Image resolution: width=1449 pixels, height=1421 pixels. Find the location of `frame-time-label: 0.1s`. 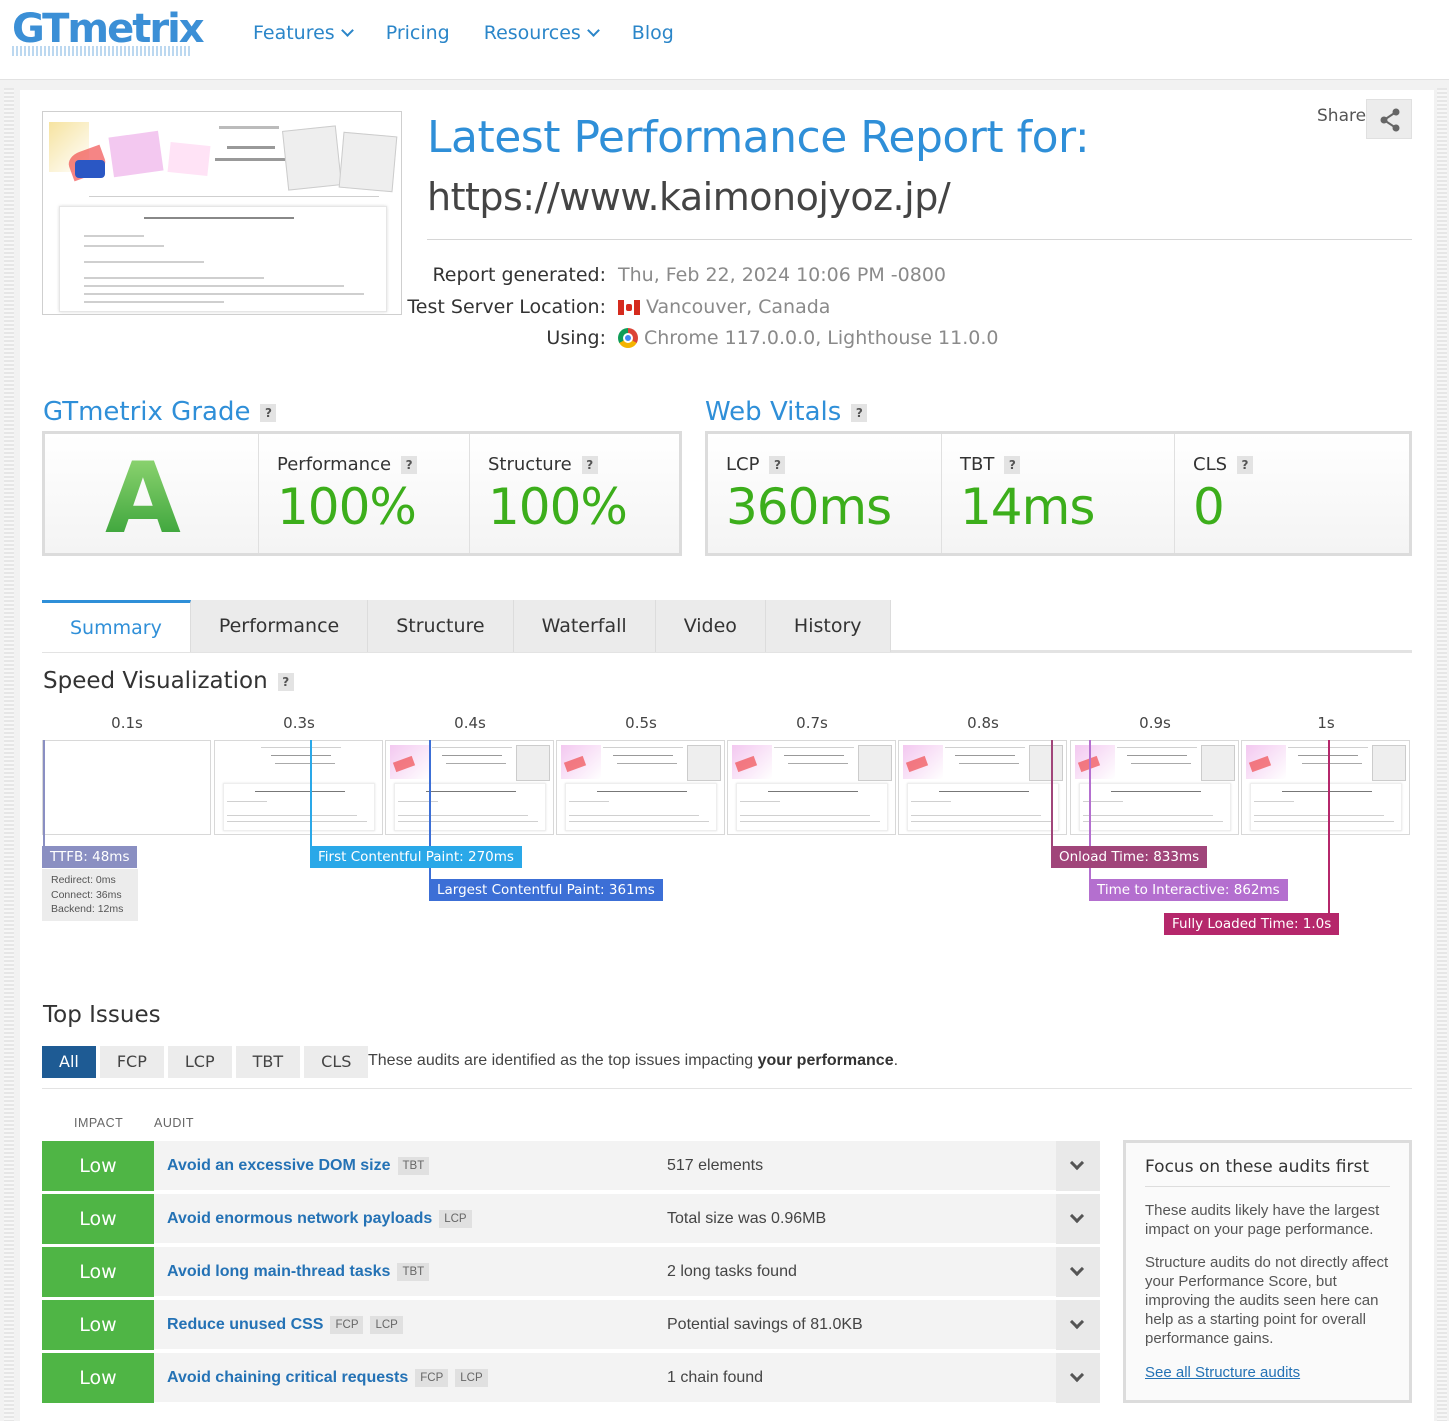

frame-time-label: 0.1s is located at coordinates (127, 723).